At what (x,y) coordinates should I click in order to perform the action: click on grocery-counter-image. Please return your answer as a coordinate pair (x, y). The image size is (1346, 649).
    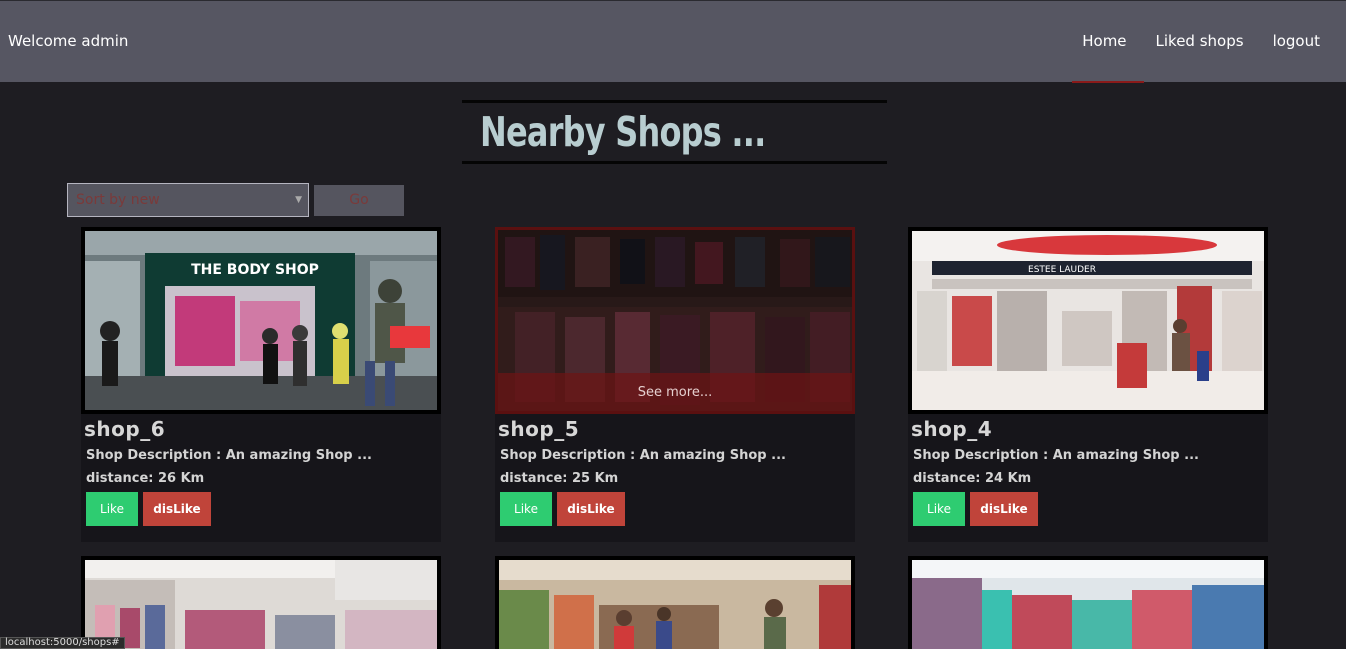
    Looking at the image, I should click on (675, 604).